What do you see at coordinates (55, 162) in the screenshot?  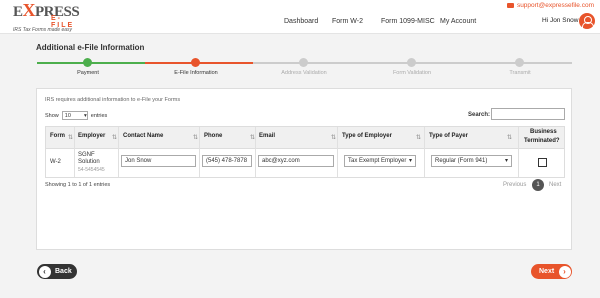 I see `form-value: W-2` at bounding box center [55, 162].